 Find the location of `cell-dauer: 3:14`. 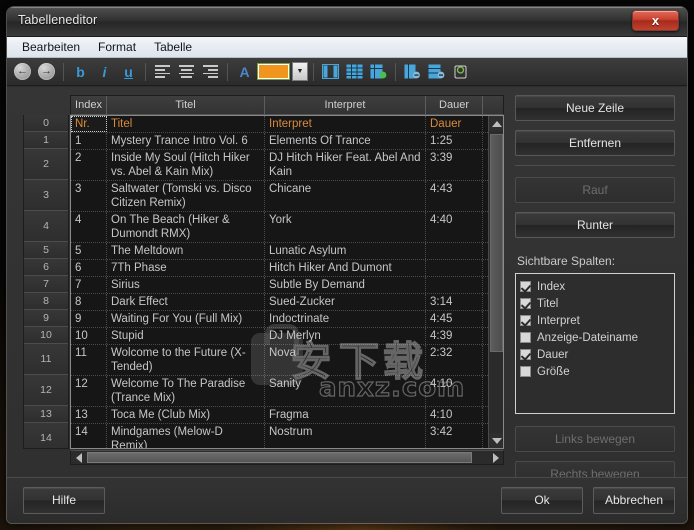

cell-dauer: 3:14 is located at coordinates (454, 302).